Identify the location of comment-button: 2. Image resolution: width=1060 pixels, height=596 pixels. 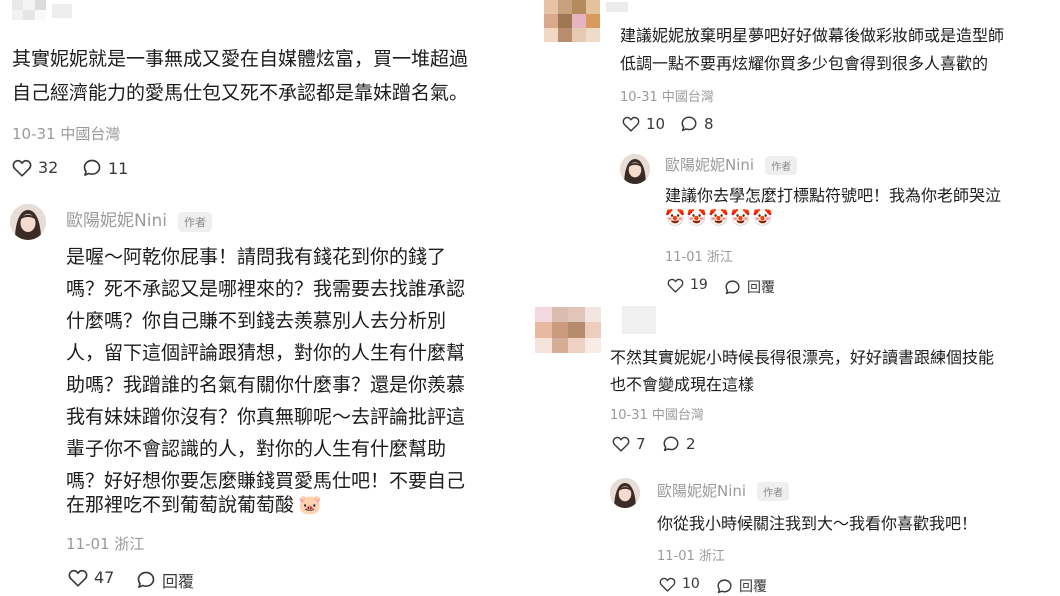
(679, 444).